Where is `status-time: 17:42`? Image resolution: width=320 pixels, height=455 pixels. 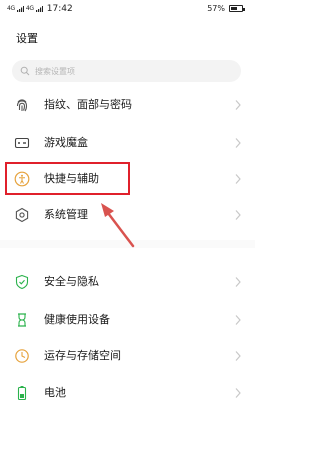 status-time: 17:42 is located at coordinates (59, 9).